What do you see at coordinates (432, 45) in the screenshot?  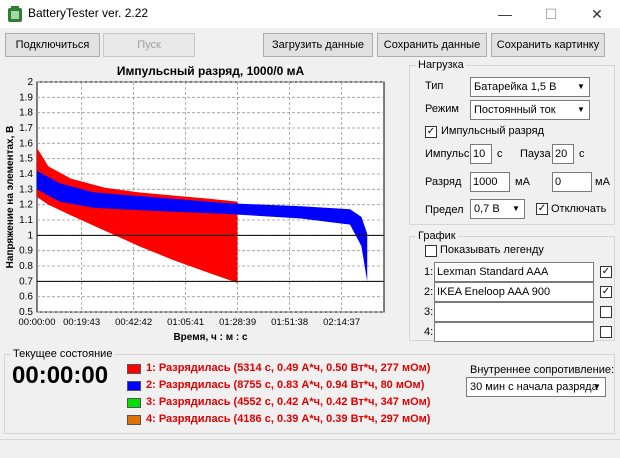 I see `save-data-button: Сохранить данные` at bounding box center [432, 45].